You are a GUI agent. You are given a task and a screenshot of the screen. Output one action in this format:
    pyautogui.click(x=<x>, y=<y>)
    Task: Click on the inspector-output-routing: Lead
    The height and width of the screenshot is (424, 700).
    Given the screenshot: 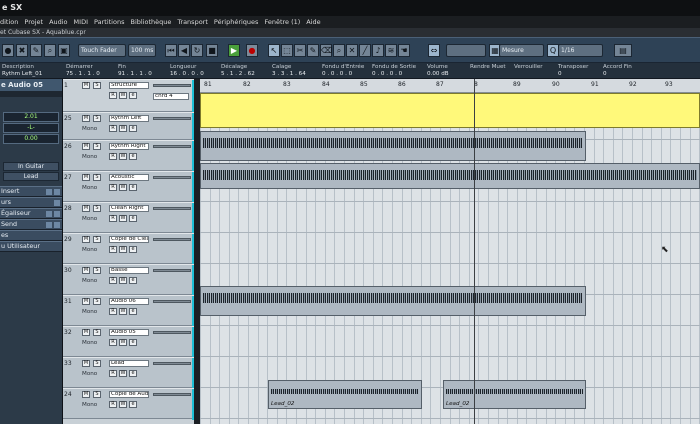 What is the action you would take?
    pyautogui.click(x=31, y=176)
    